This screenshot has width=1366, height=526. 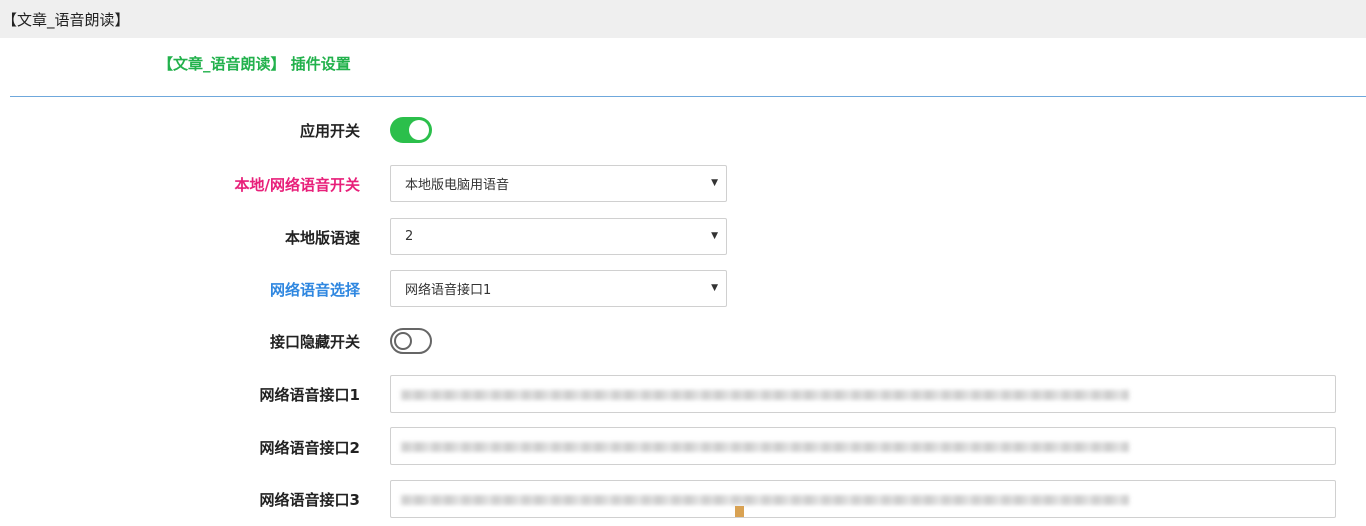 I want to click on net-voice-select-value: 网络语音接口1, so click(x=448, y=290).